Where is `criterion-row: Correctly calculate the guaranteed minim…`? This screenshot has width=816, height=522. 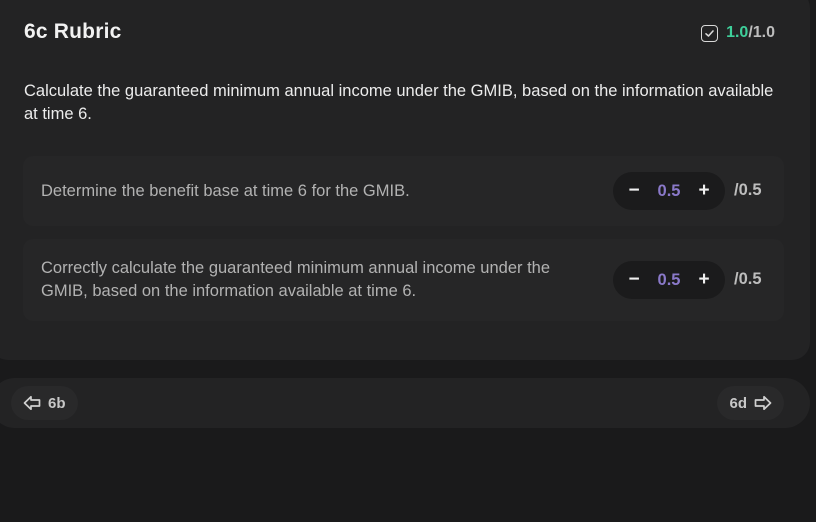
criterion-row: Correctly calculate the guaranteed minim… is located at coordinates (403, 280).